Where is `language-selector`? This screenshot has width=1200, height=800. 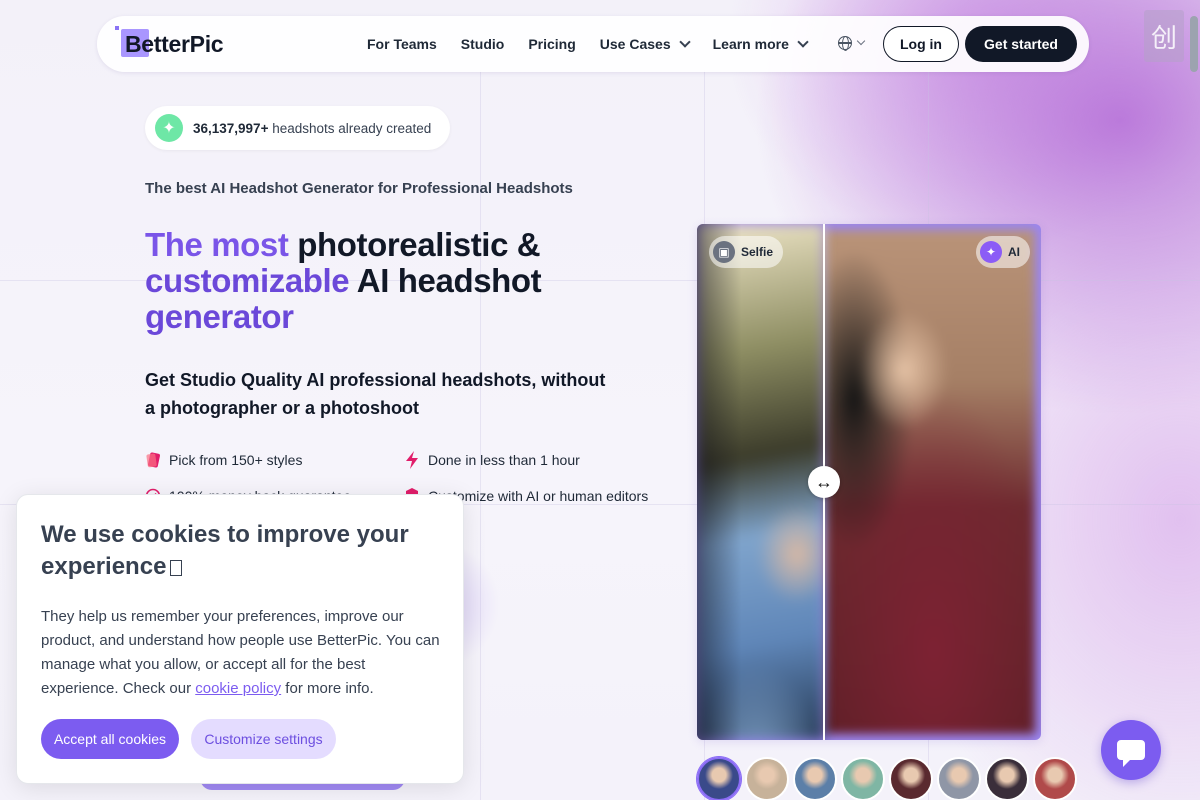
language-selector is located at coordinates (852, 43).